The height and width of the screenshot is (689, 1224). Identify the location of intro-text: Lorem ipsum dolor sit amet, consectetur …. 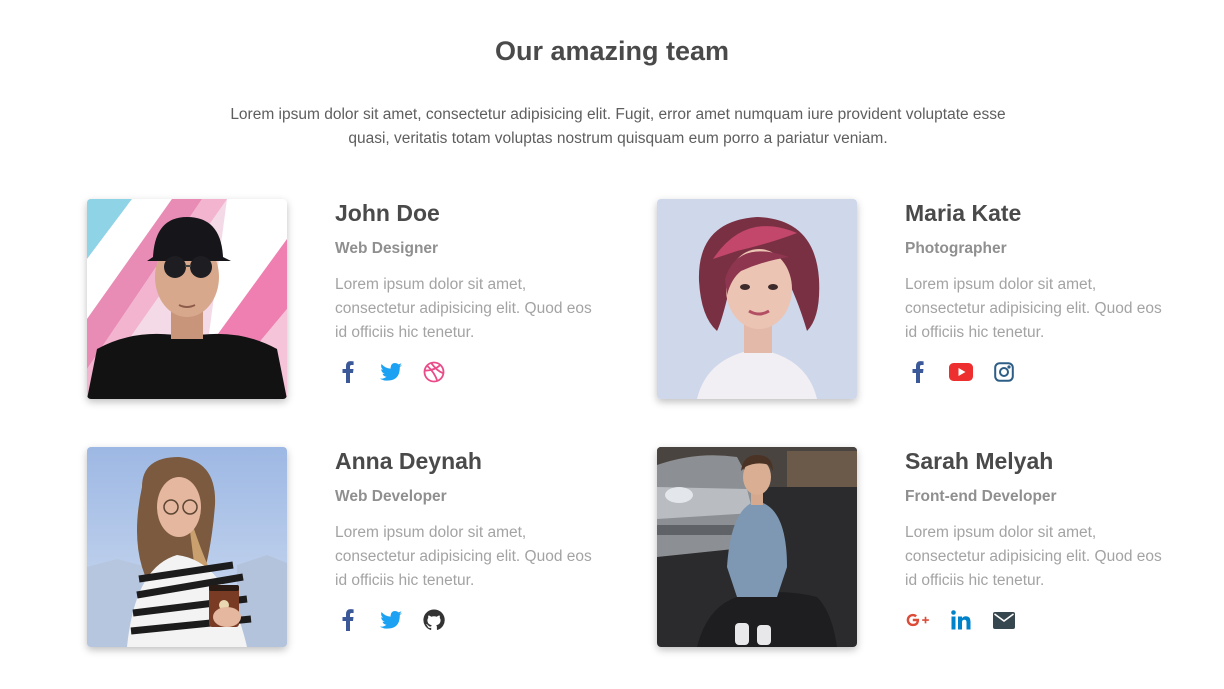
(618, 126).